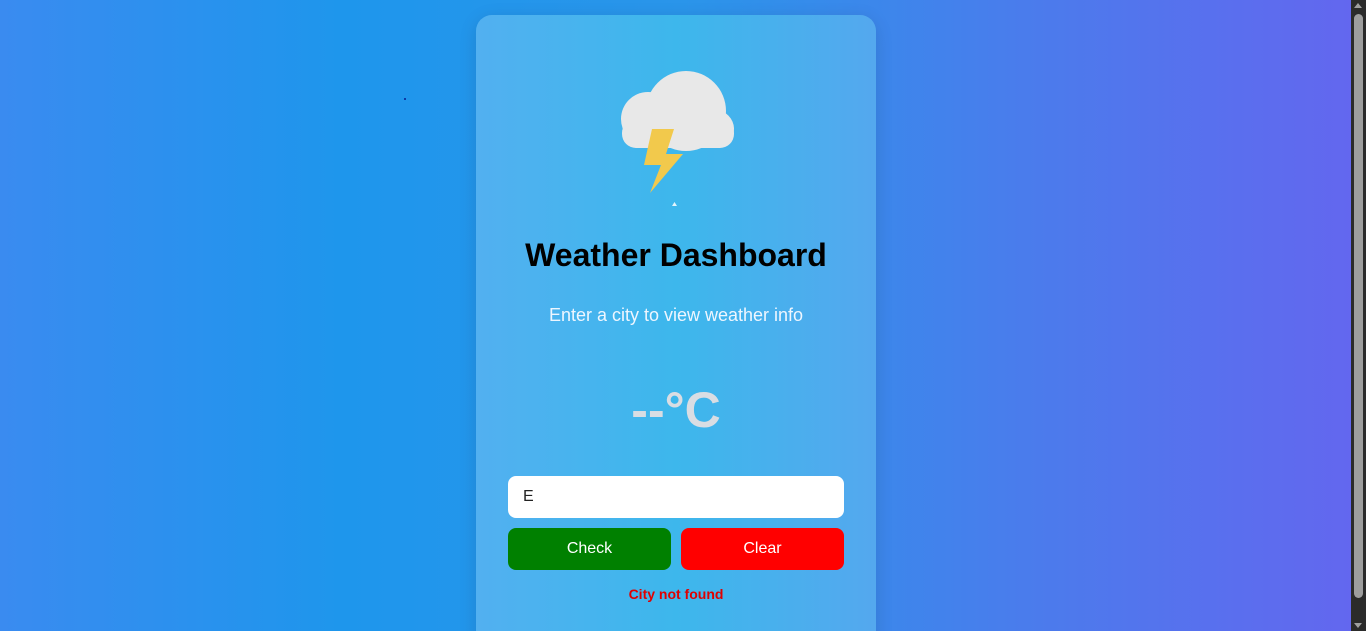  I want to click on subtitle: Enter a city to view weather info, so click(676, 315).